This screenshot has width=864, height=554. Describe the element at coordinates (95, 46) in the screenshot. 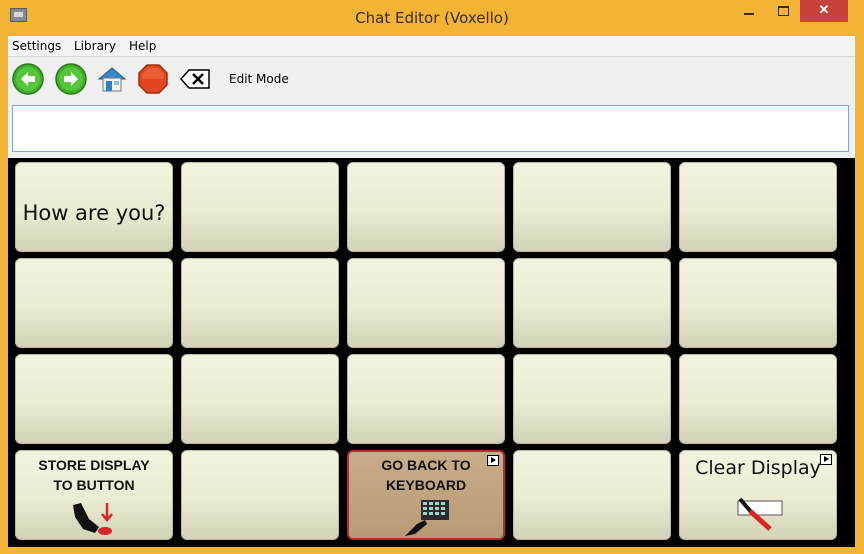

I see `menu-library: Library` at that location.